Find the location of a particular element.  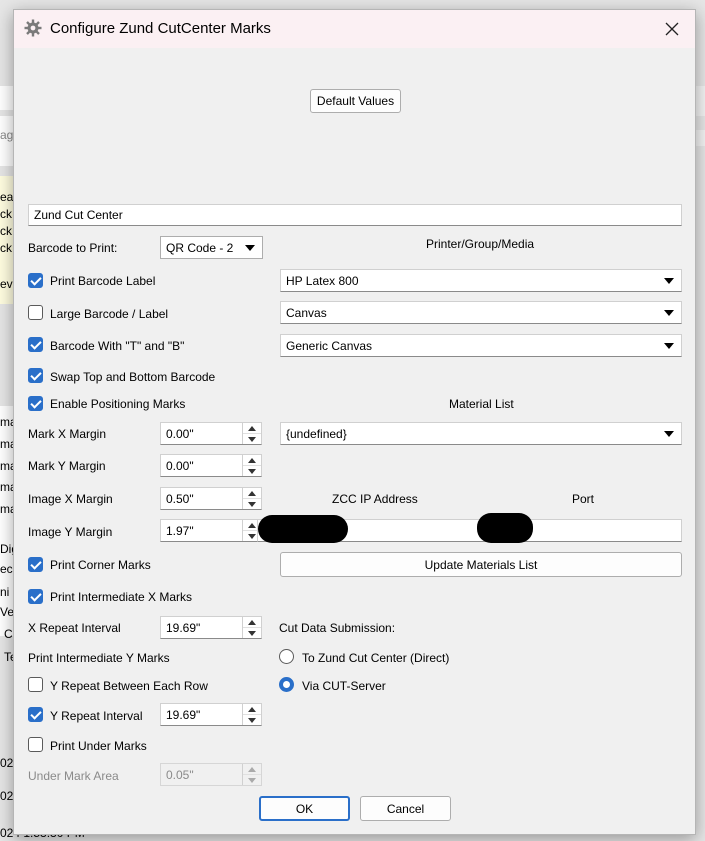

swap-top-bottom-checkbox is located at coordinates (35, 375).